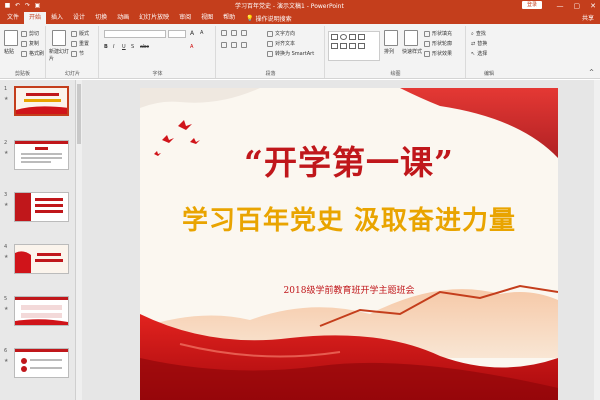  I want to click on close-icon: ✕, so click(593, 6).